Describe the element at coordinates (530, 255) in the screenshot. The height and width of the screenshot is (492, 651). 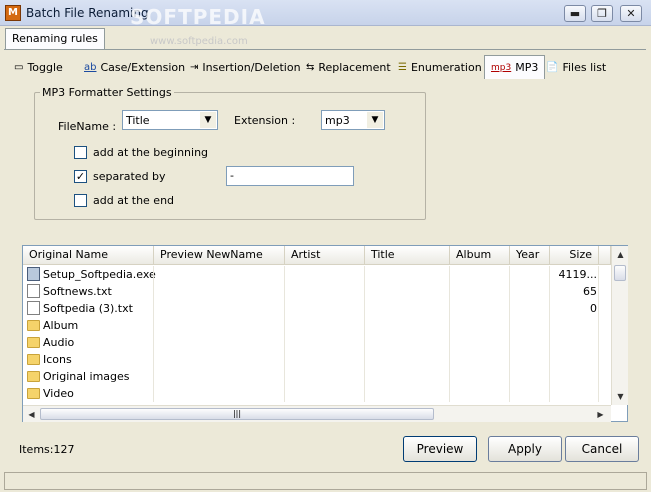
I see `column-year: Year` at that location.